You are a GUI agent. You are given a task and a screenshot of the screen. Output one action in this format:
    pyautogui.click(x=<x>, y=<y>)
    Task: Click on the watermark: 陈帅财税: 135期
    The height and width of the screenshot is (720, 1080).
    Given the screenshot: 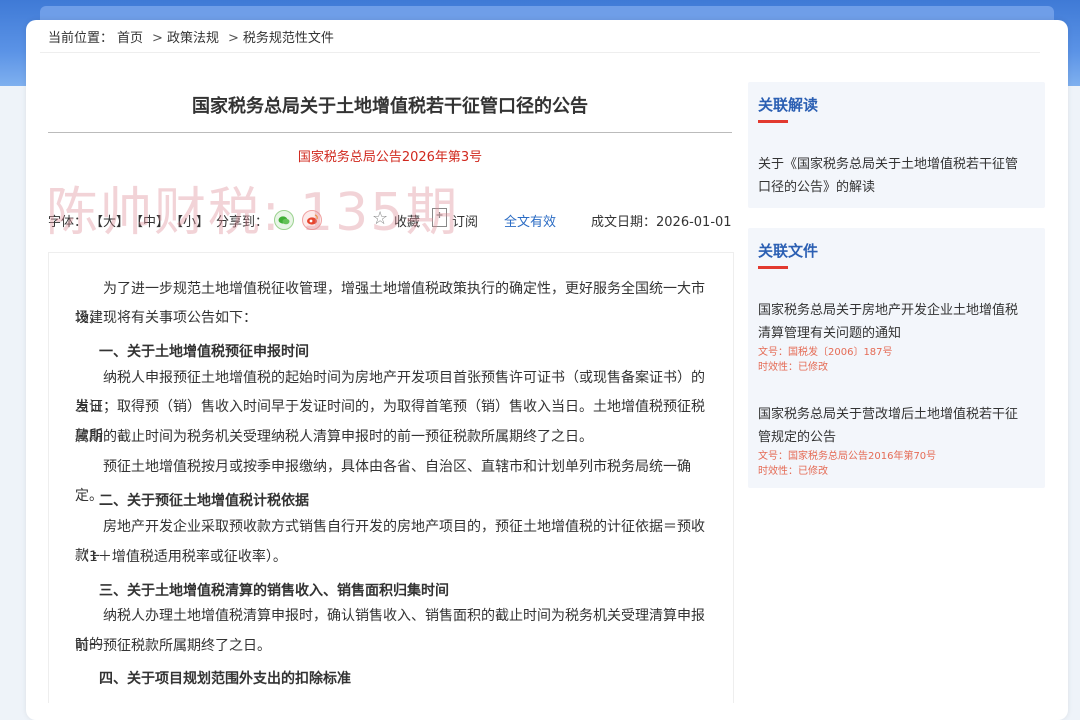 What is the action you would take?
    pyautogui.click(x=253, y=213)
    